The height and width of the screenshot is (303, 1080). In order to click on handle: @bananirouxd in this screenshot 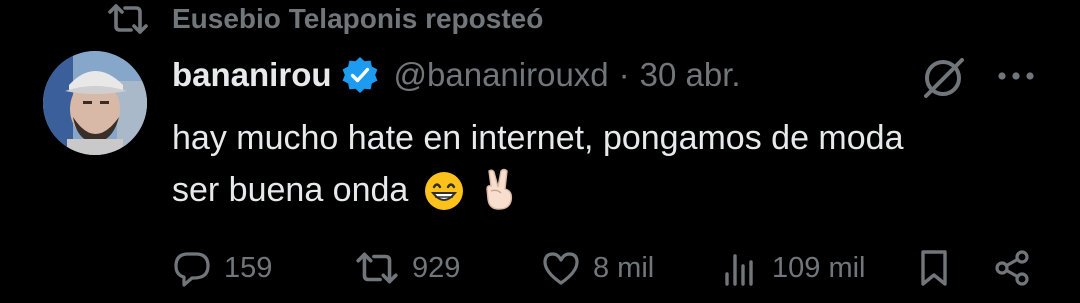, I will do `click(501, 75)`.